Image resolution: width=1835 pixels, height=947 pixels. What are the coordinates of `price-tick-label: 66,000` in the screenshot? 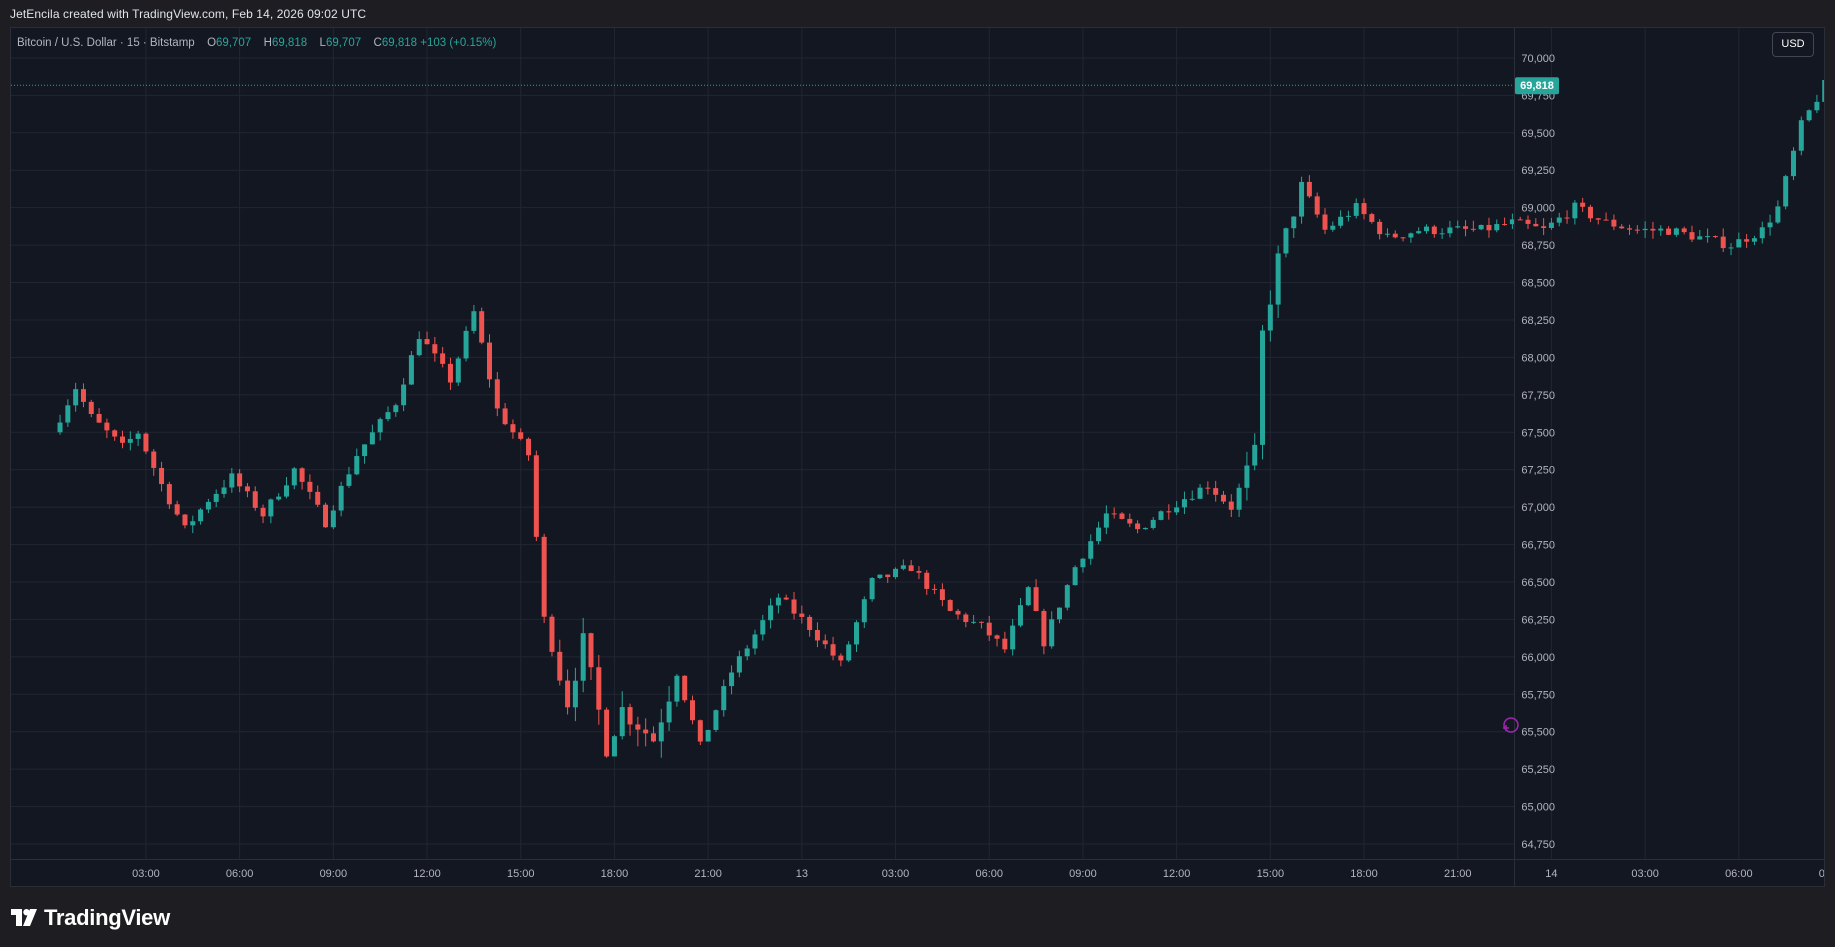 It's located at (1538, 658).